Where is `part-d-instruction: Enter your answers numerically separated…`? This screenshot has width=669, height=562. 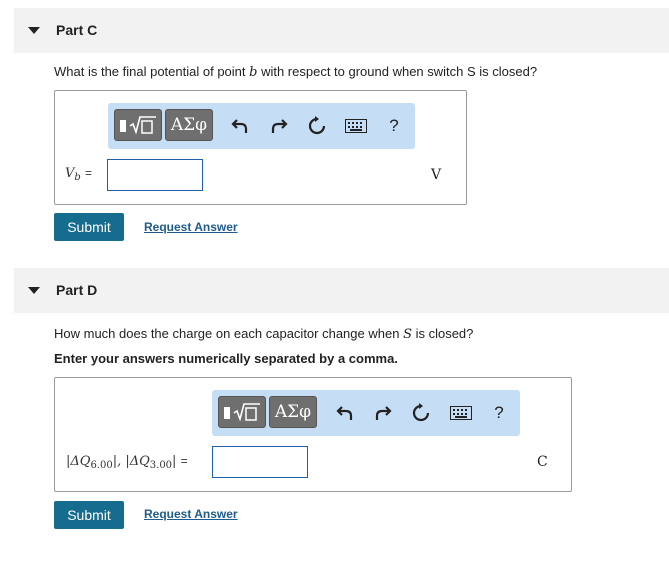 part-d-instruction: Enter your answers numerically separated… is located at coordinates (226, 358).